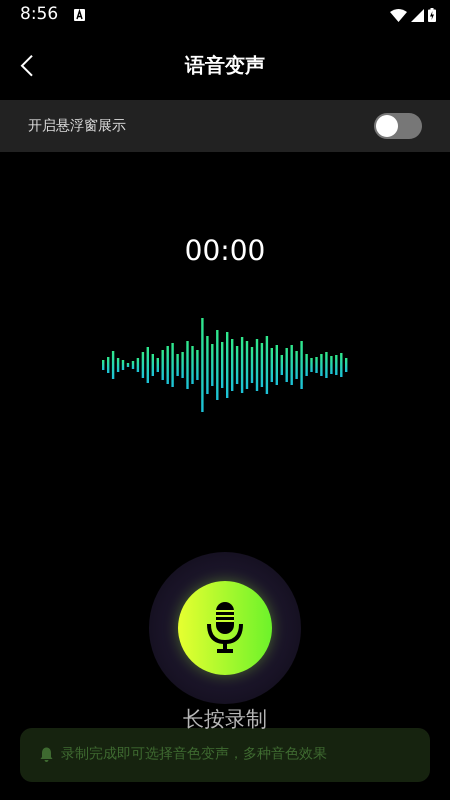 This screenshot has height=800, width=450. What do you see at coordinates (39, 14) in the screenshot?
I see `status-time: 8:56` at bounding box center [39, 14].